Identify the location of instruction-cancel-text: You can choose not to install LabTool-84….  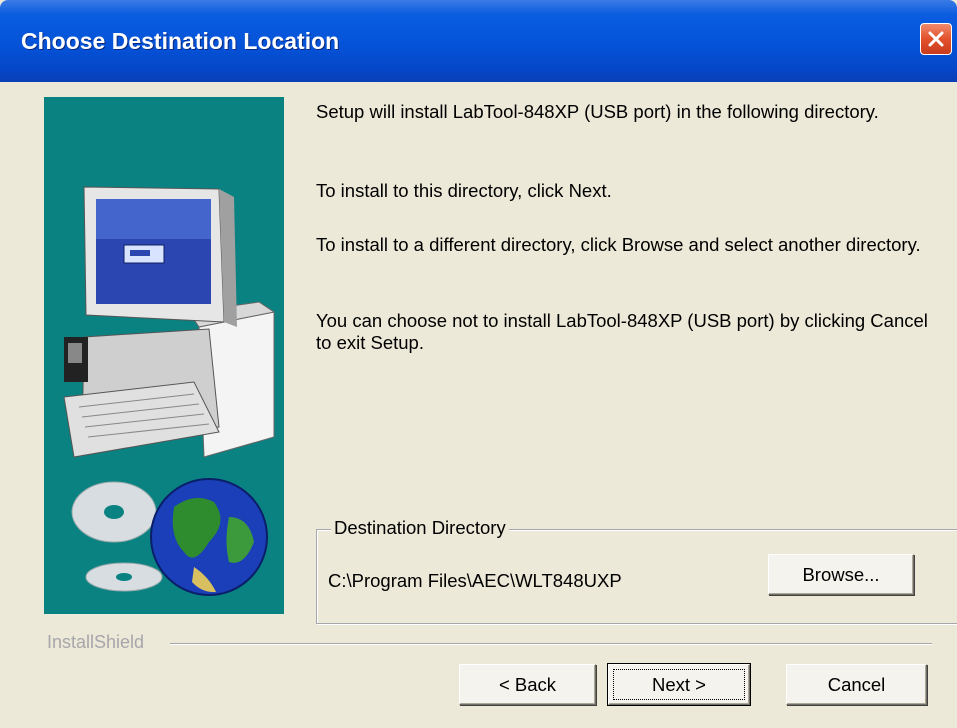
(622, 331).